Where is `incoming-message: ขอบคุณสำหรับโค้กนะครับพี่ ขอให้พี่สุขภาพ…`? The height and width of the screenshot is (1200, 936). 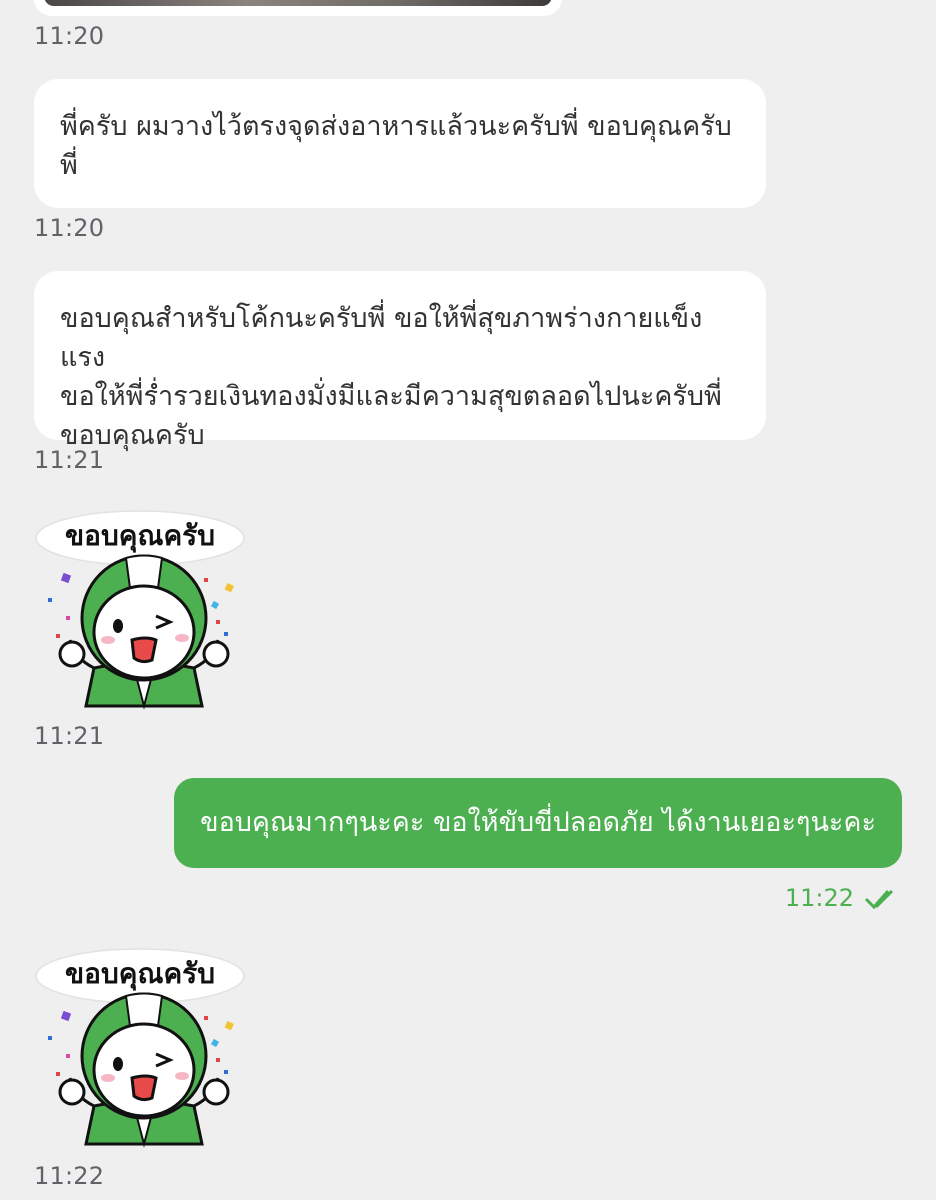
incoming-message: ขอบคุณสำหรับโค้กนะครับพี่ ขอให้พี่สุขภาพ… is located at coordinates (400, 361).